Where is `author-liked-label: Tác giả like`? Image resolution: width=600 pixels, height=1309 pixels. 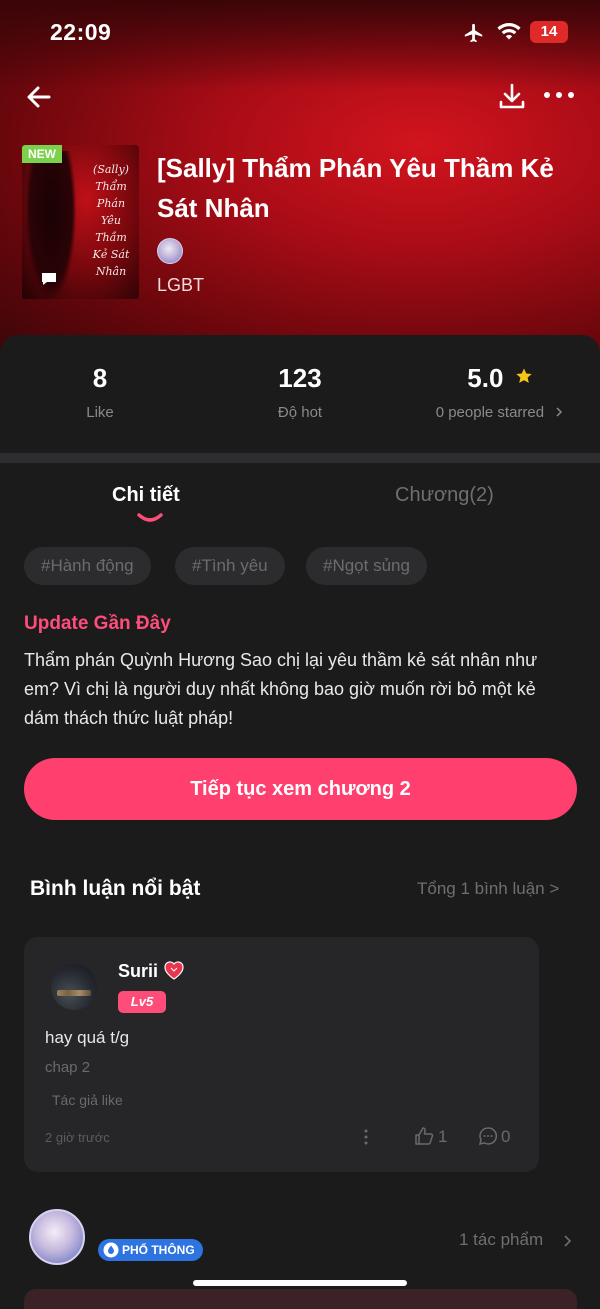 author-liked-label: Tác giả like is located at coordinates (87, 1100).